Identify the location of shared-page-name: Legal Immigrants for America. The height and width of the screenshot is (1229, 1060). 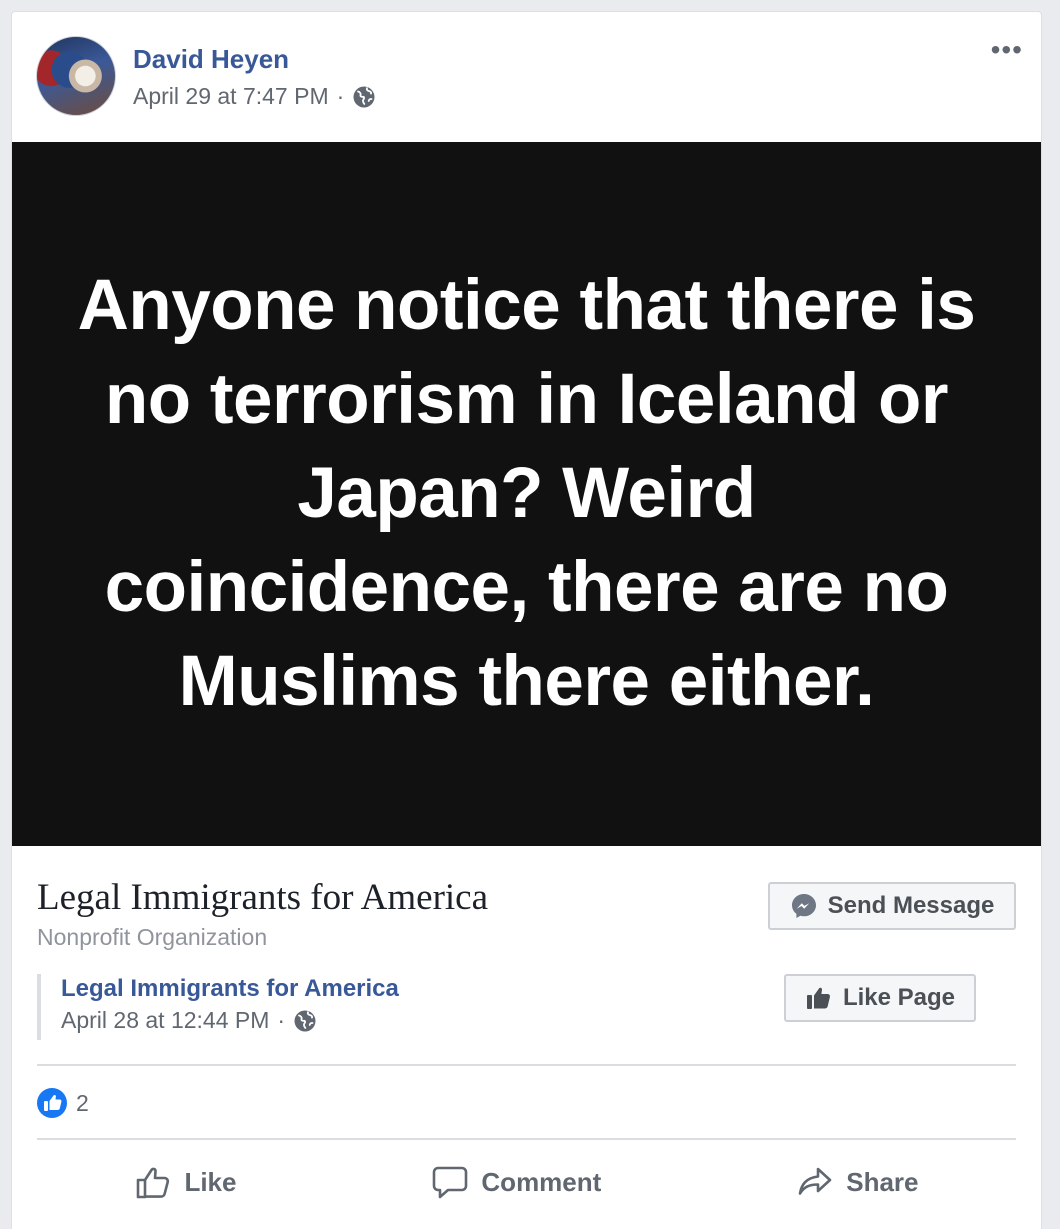
(262, 897).